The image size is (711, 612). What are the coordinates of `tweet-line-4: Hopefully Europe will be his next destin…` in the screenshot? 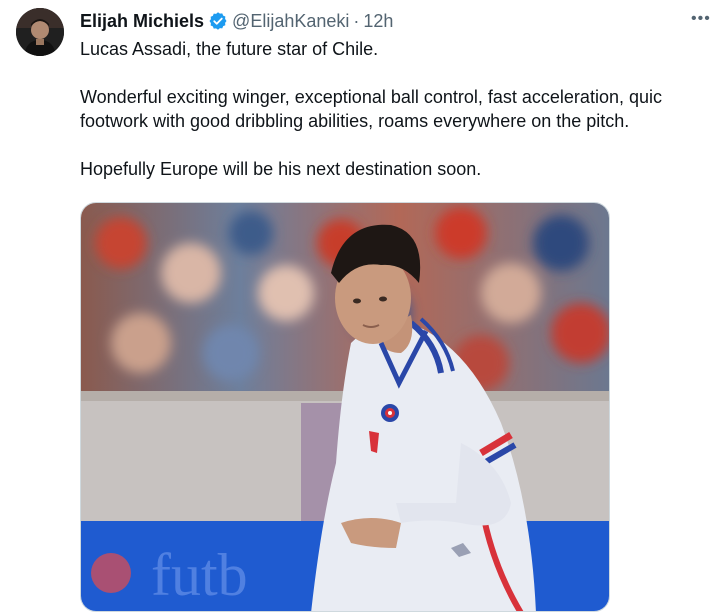 It's located at (281, 169).